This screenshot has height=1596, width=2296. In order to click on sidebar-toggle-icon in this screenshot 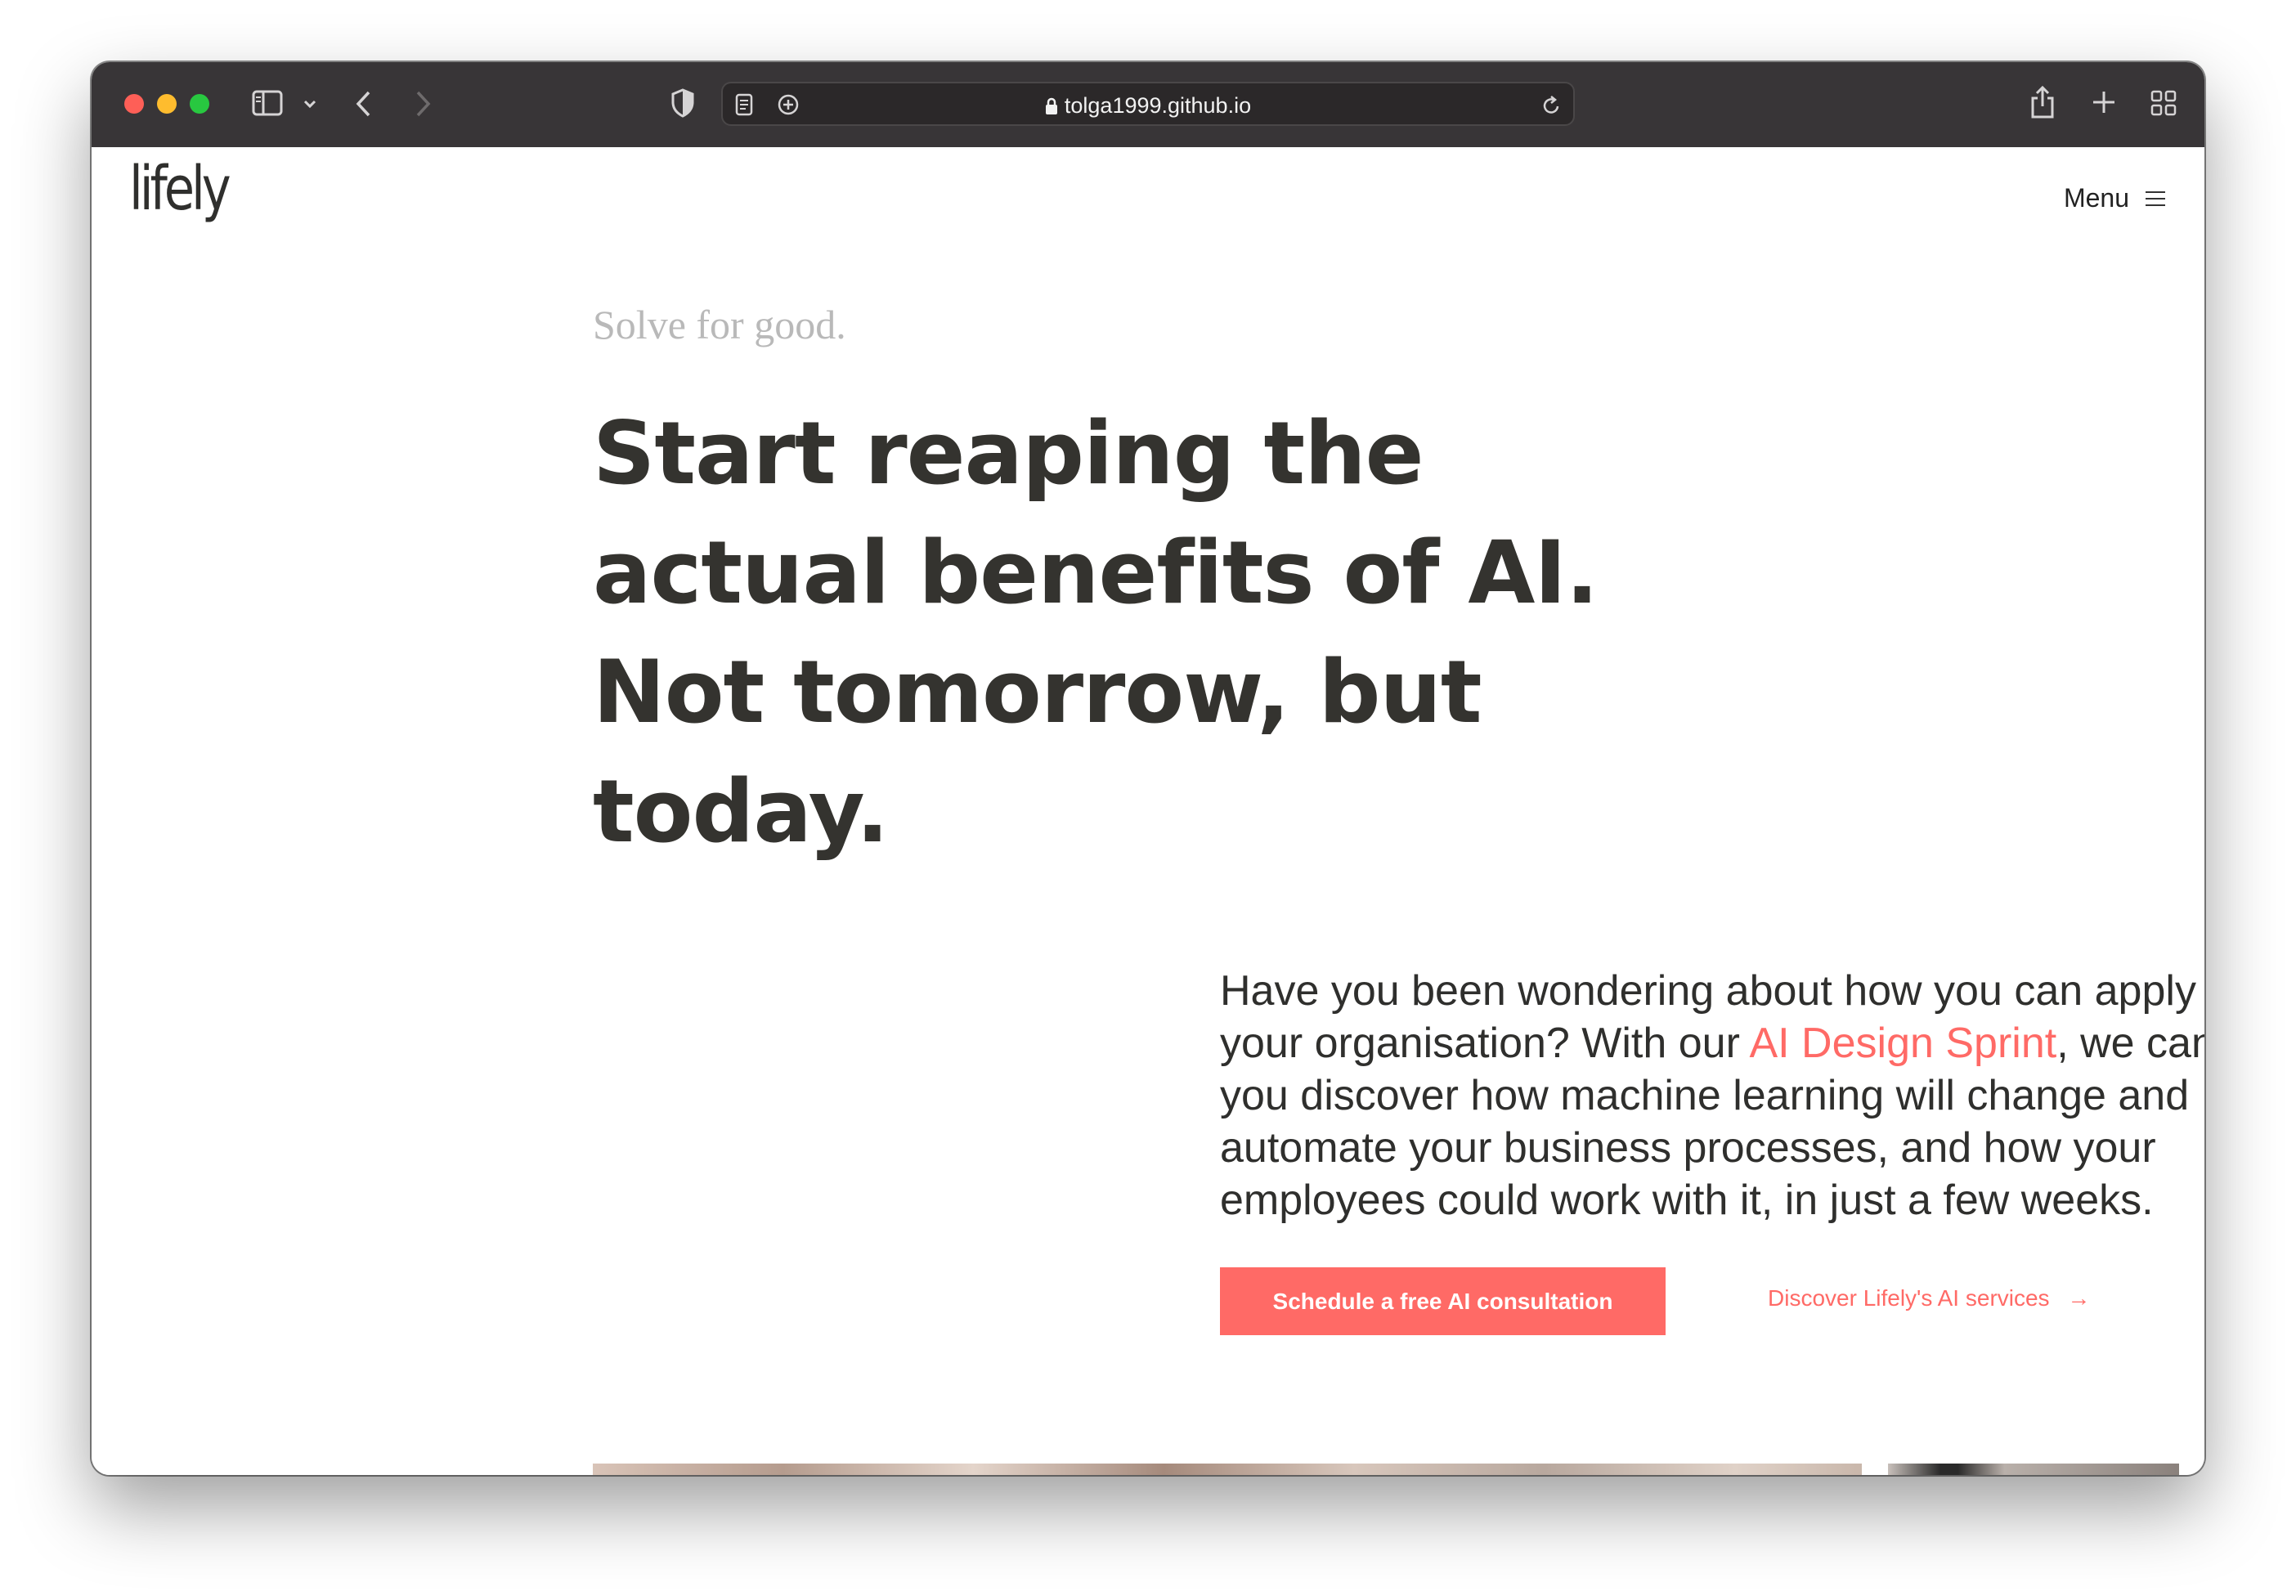, I will do `click(267, 105)`.